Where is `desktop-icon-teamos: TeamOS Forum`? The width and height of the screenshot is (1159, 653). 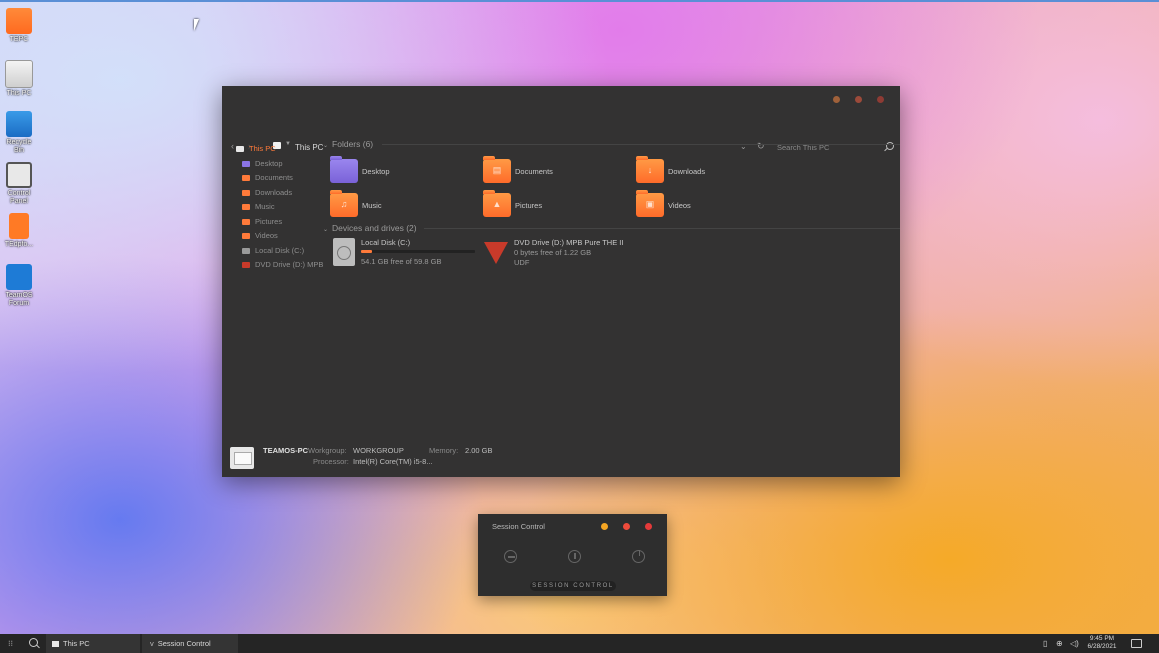
desktop-icon-teamos: TeamOS Forum is located at coordinates (19, 286).